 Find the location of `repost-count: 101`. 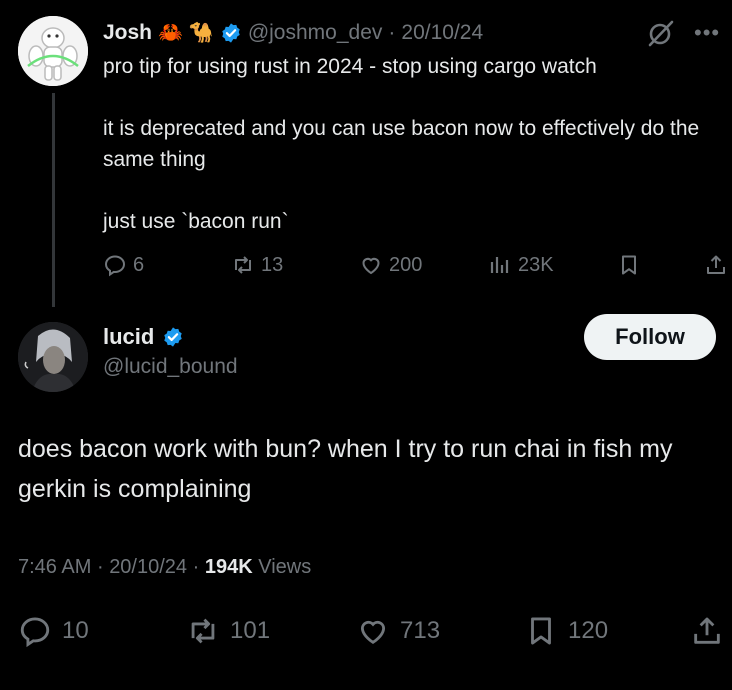

repost-count: 101 is located at coordinates (250, 630).